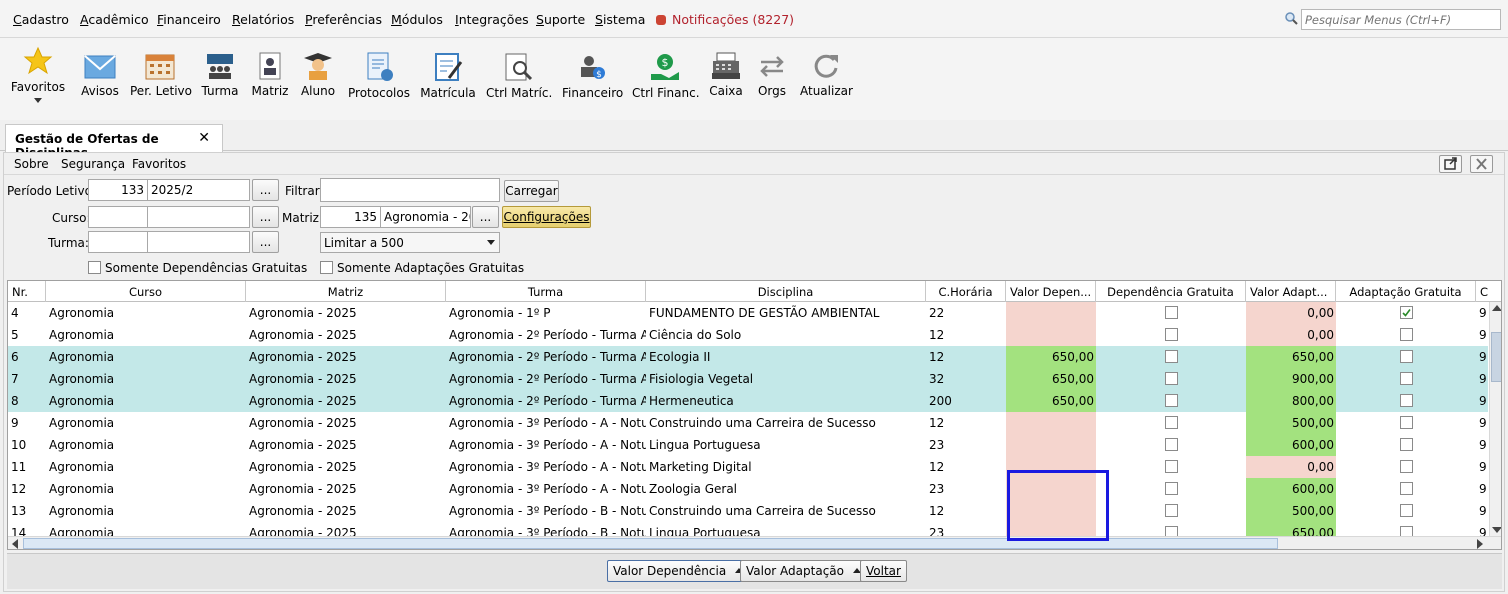 The height and width of the screenshot is (594, 1508). I want to click on turma-code-field, so click(118, 242).